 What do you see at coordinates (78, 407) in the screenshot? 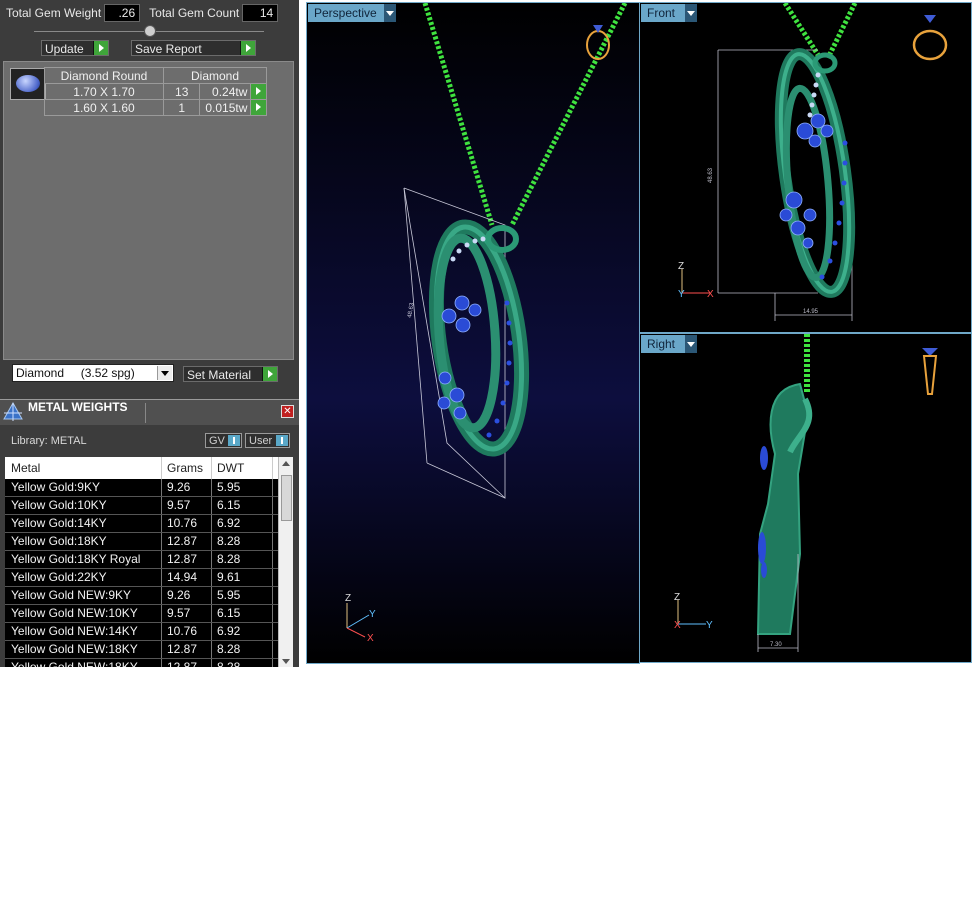
I see `metal-weights-title: METAL WEIGHTS` at bounding box center [78, 407].